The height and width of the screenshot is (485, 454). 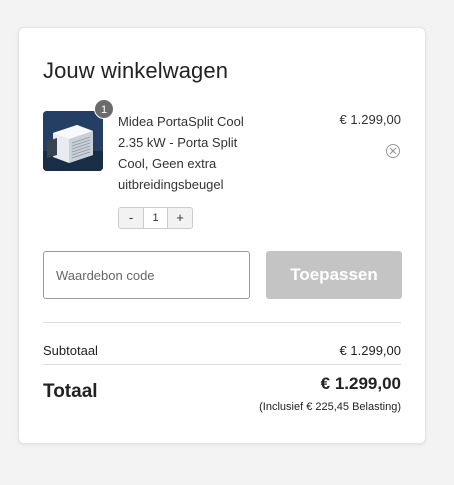 What do you see at coordinates (370, 119) in the screenshot?
I see `product-price: € 1.299,00` at bounding box center [370, 119].